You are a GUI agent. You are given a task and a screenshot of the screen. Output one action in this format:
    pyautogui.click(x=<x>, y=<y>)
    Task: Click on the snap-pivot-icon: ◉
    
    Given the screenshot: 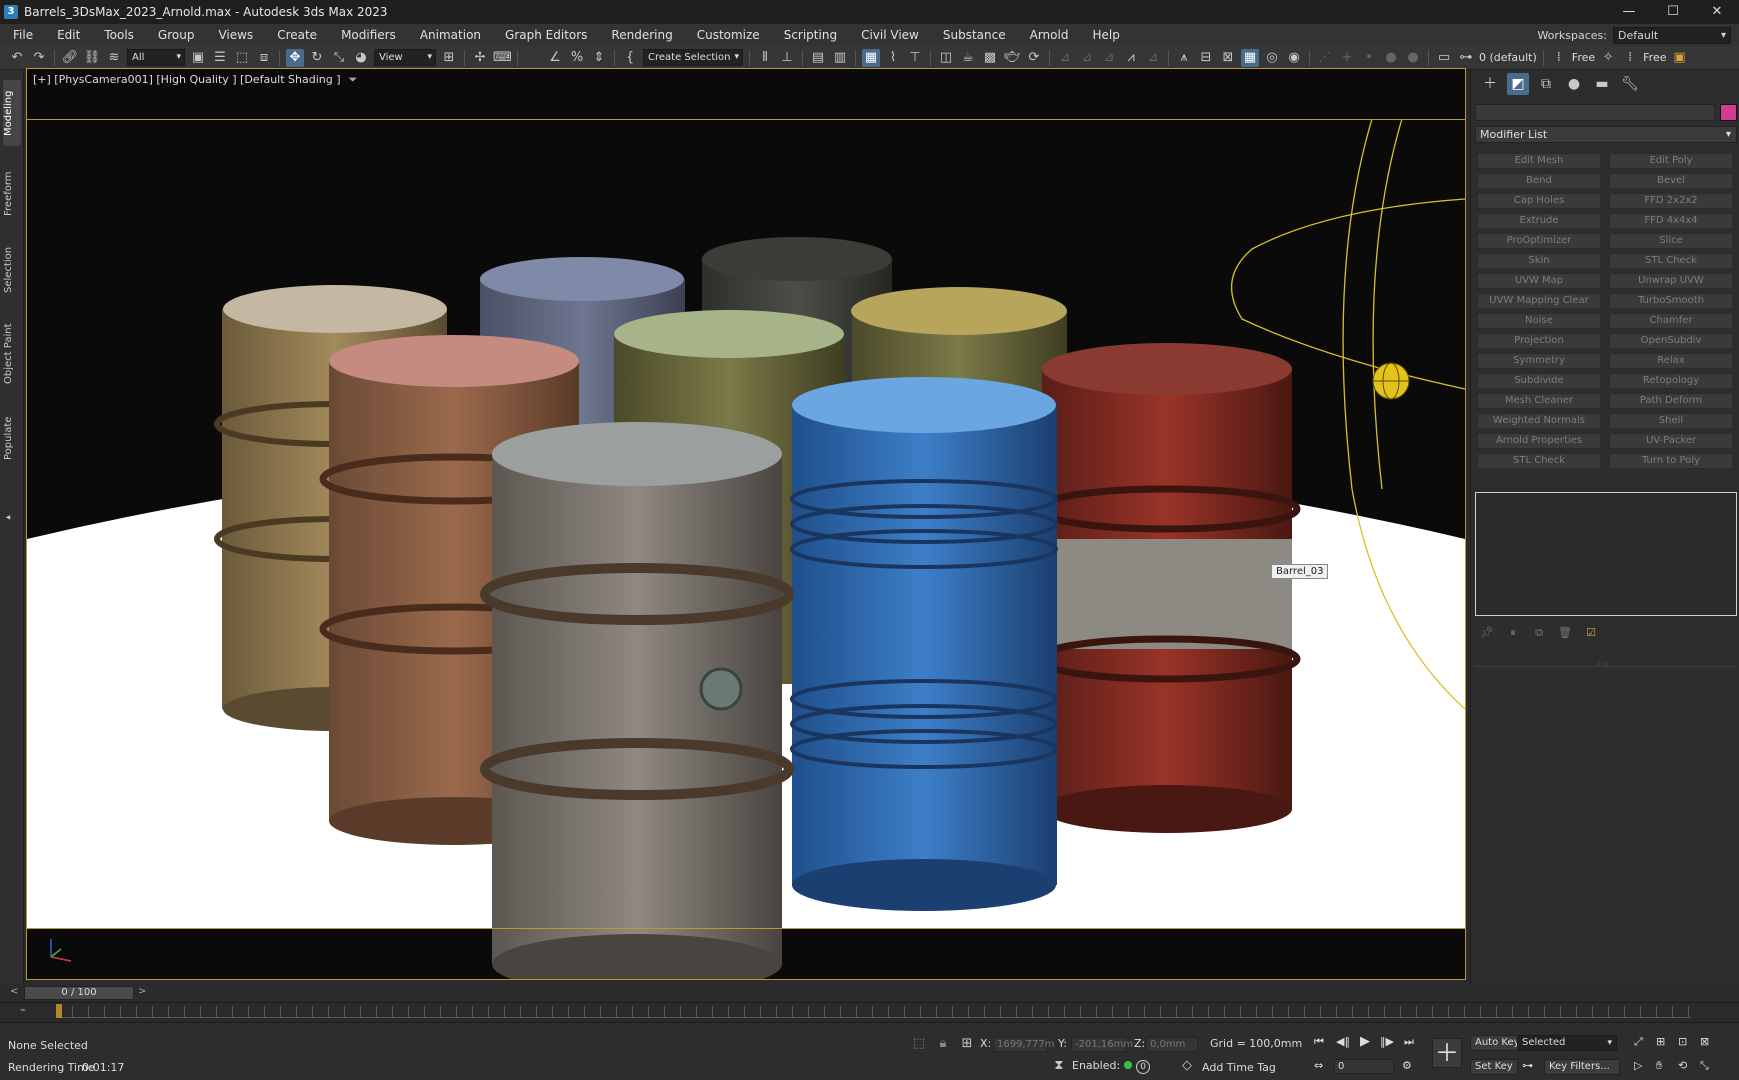 What is the action you would take?
    pyautogui.click(x=1294, y=58)
    